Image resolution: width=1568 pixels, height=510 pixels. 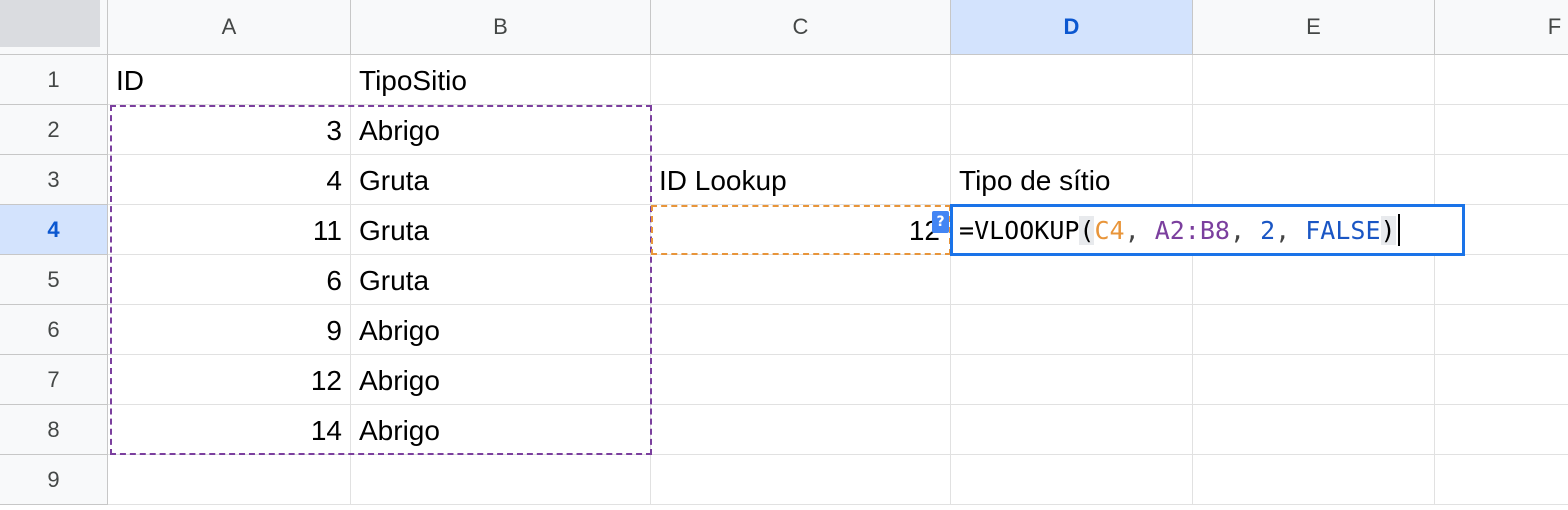 What do you see at coordinates (1072, 380) in the screenshot?
I see `cell-d7` at bounding box center [1072, 380].